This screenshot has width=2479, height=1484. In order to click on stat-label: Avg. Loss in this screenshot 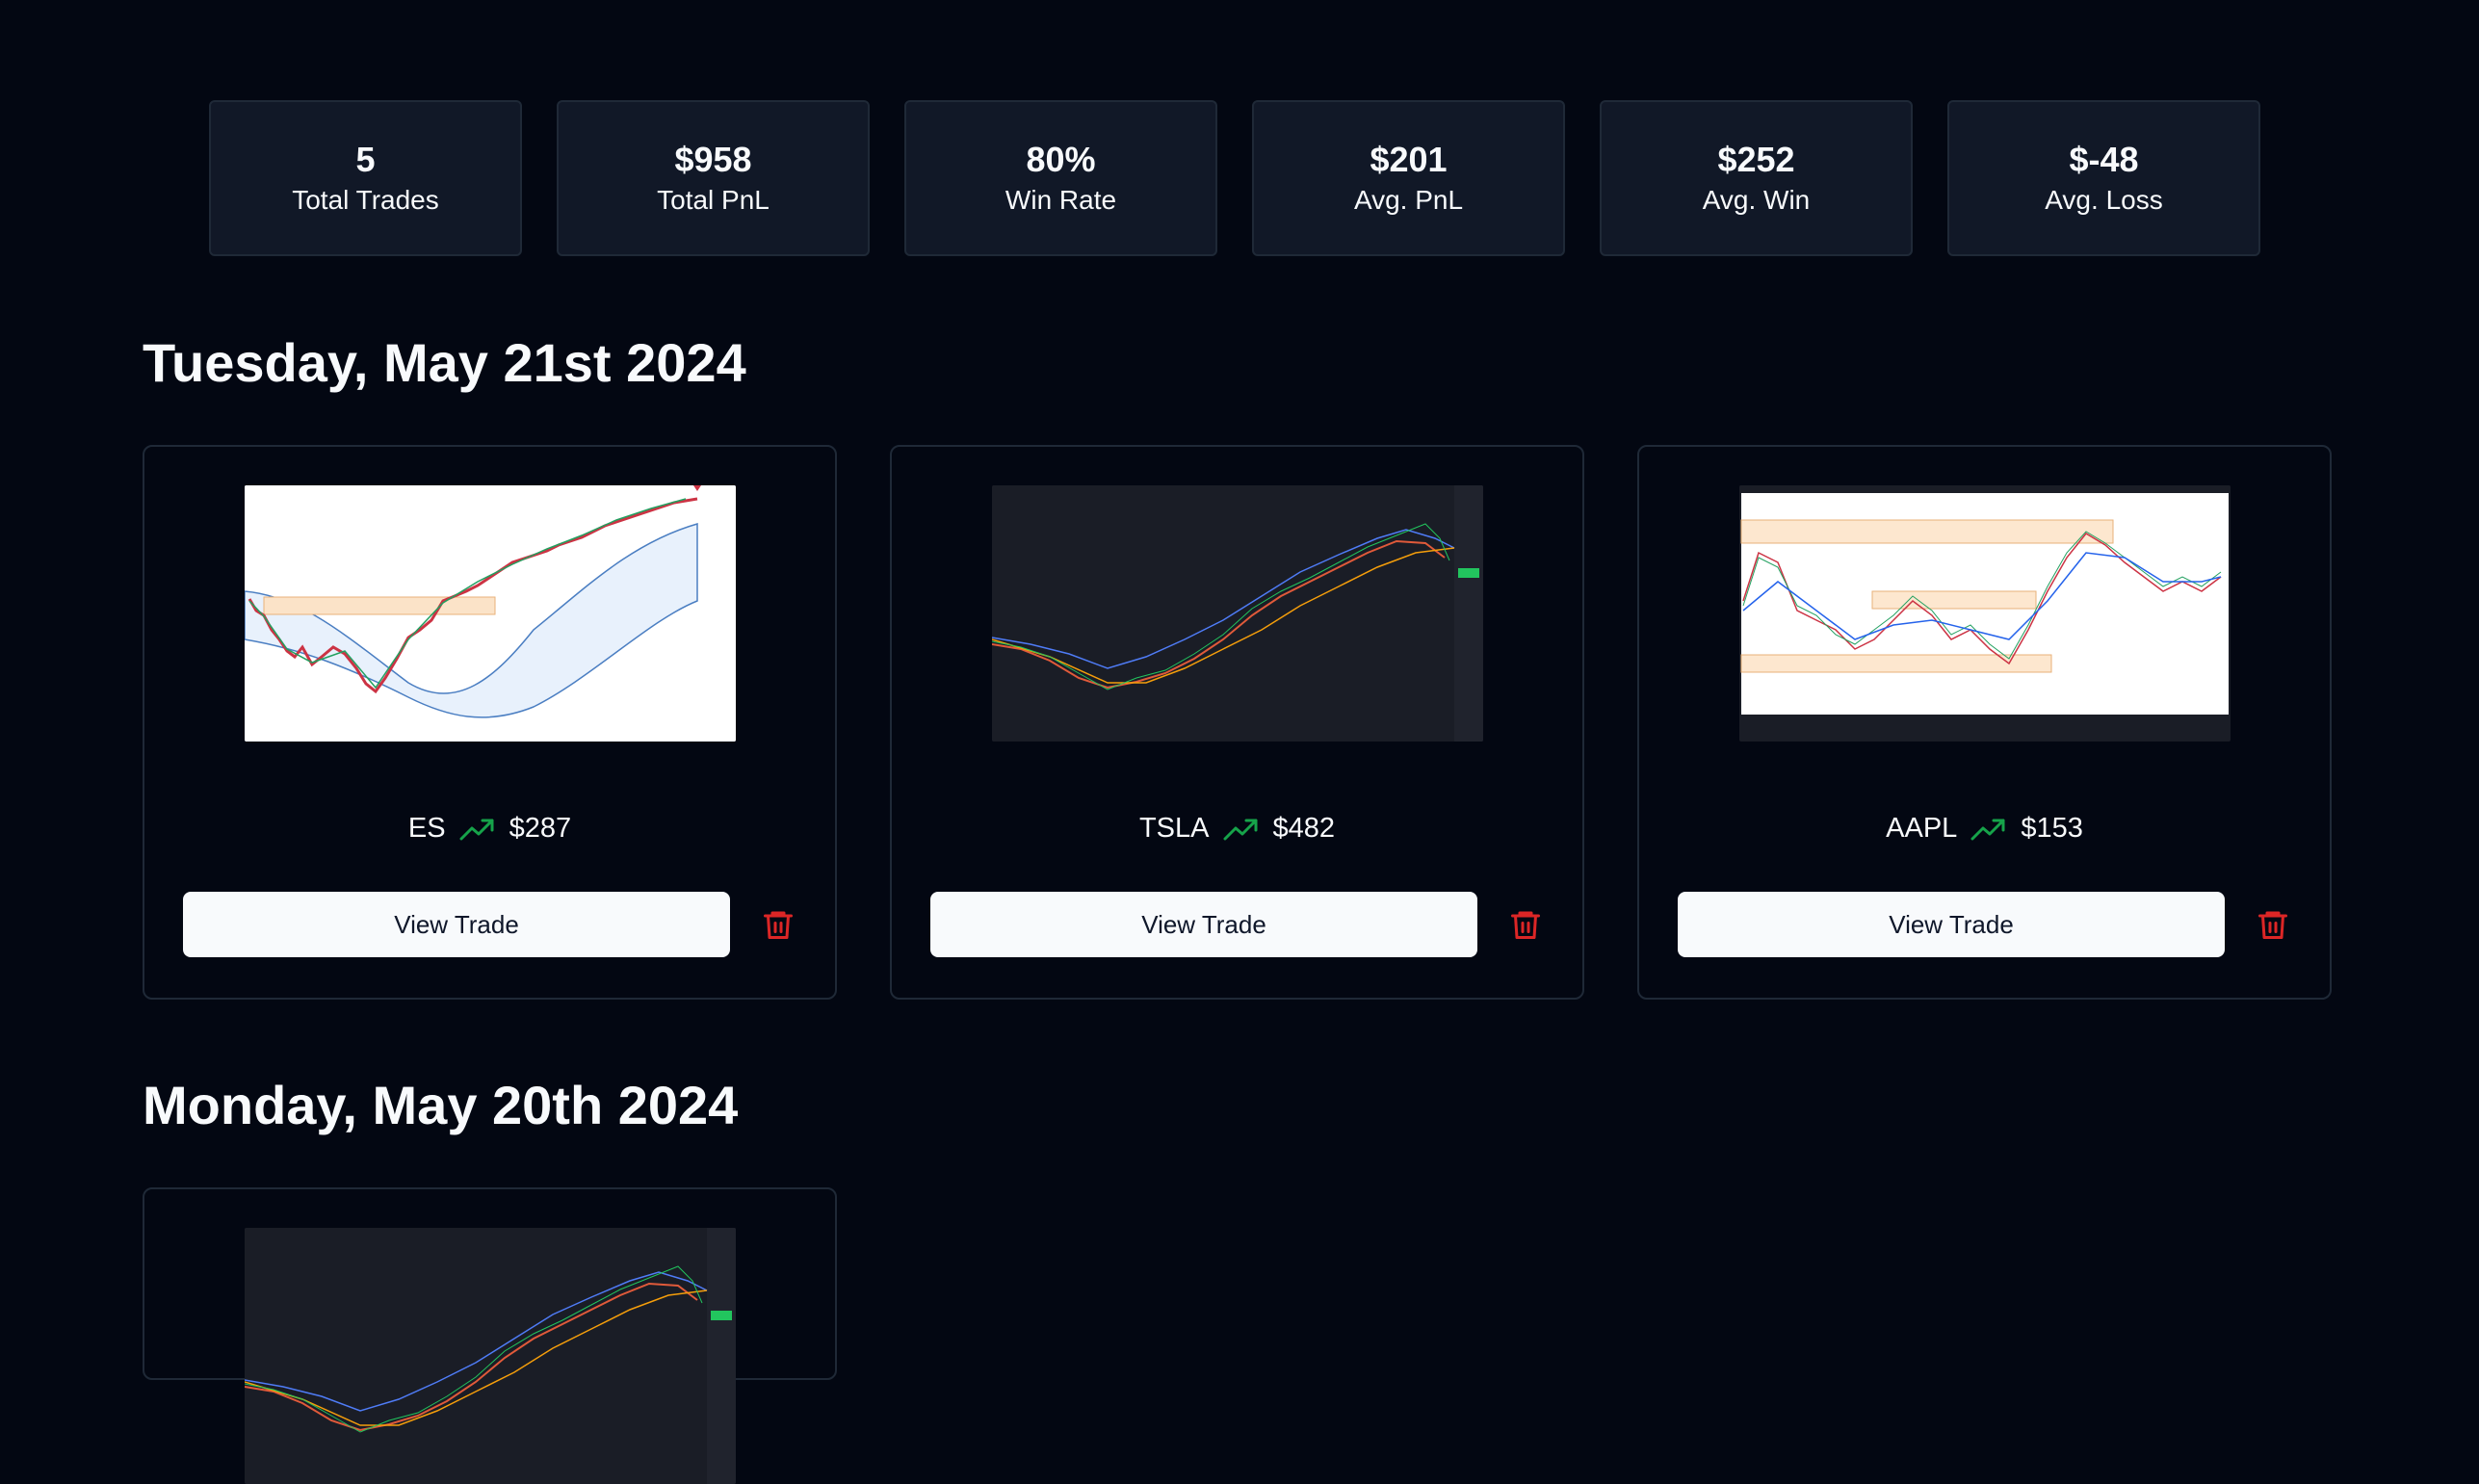, I will do `click(2104, 200)`.